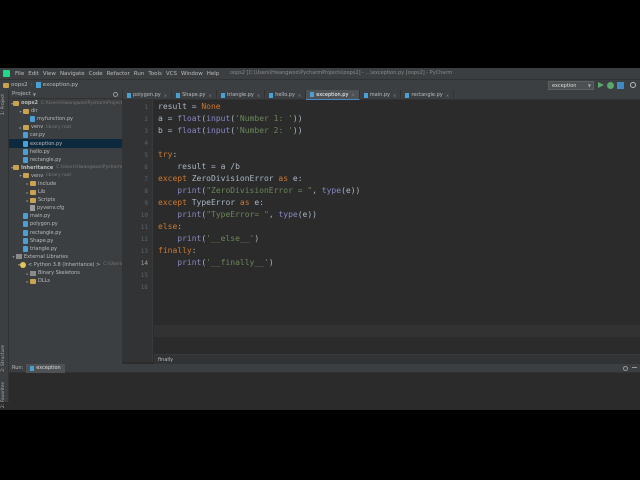  What do you see at coordinates (189, 106) in the screenshot?
I see `code-line-1: result = None` at bounding box center [189, 106].